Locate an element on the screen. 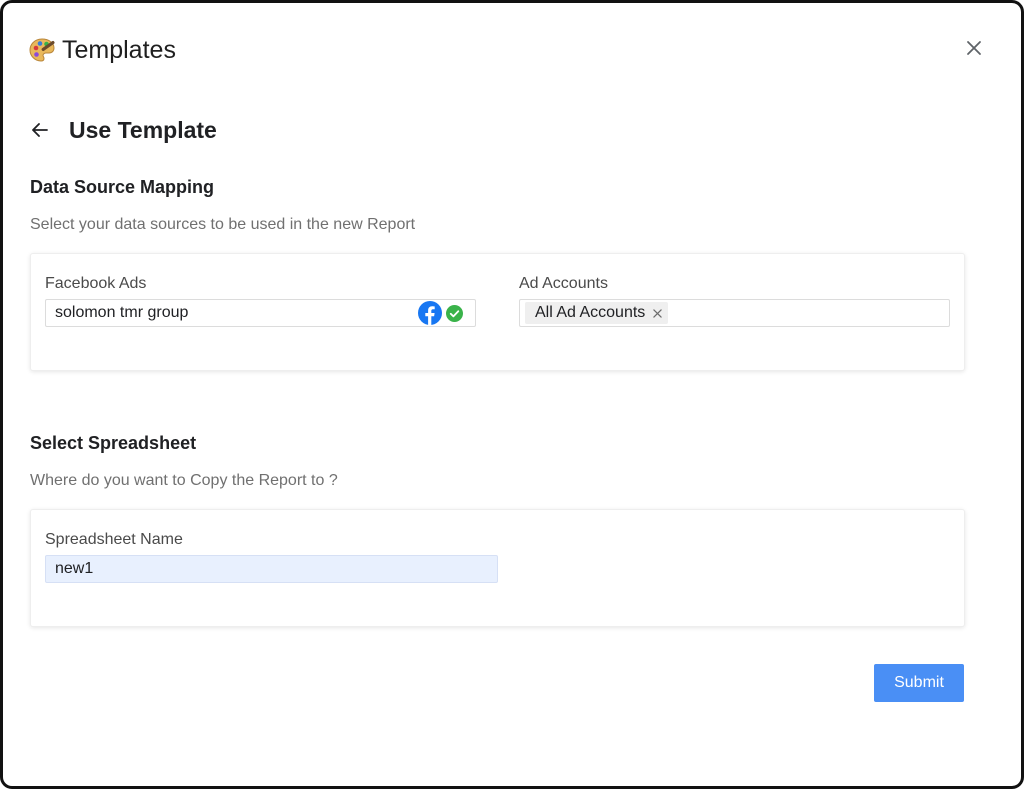  data-source-mapping-title: Data Source Mapping is located at coordinates (122, 187).